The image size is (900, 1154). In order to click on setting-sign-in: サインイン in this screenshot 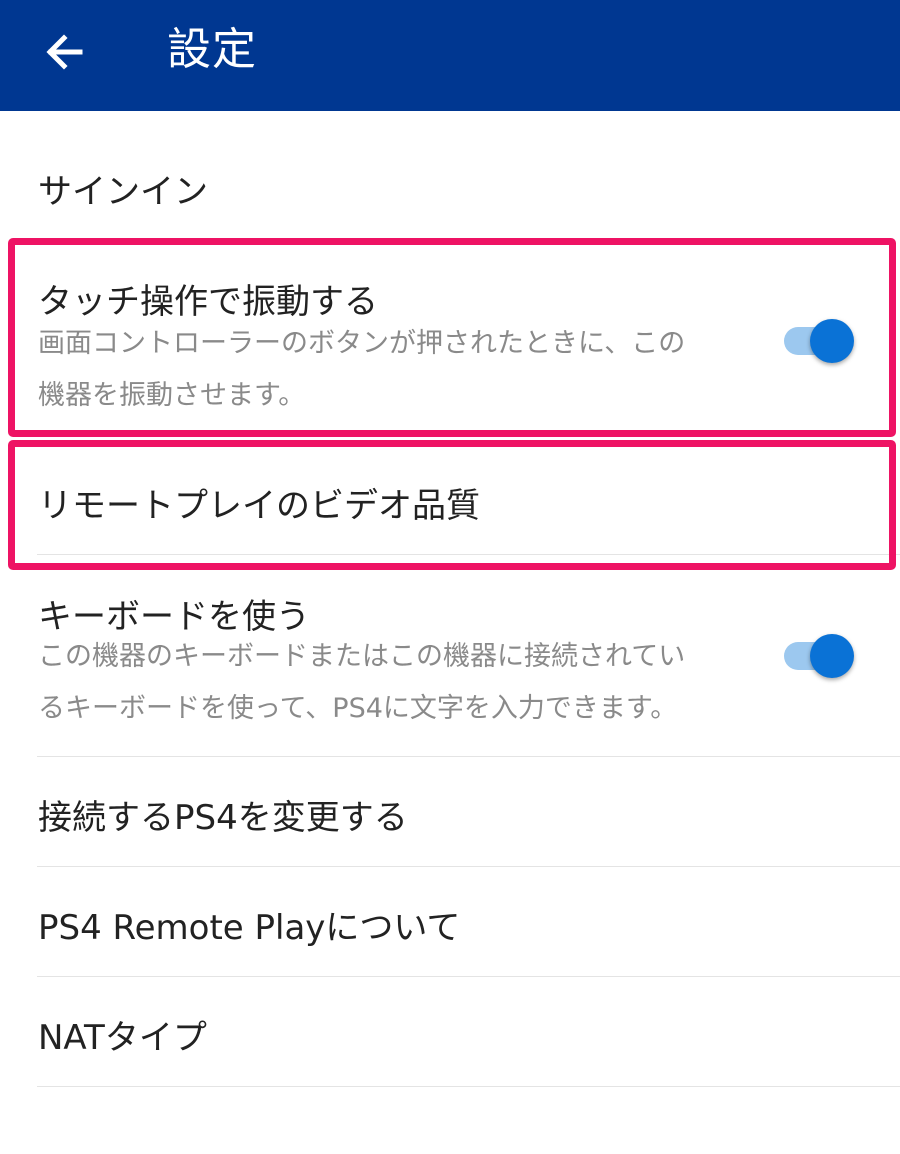, I will do `click(450, 180)`.